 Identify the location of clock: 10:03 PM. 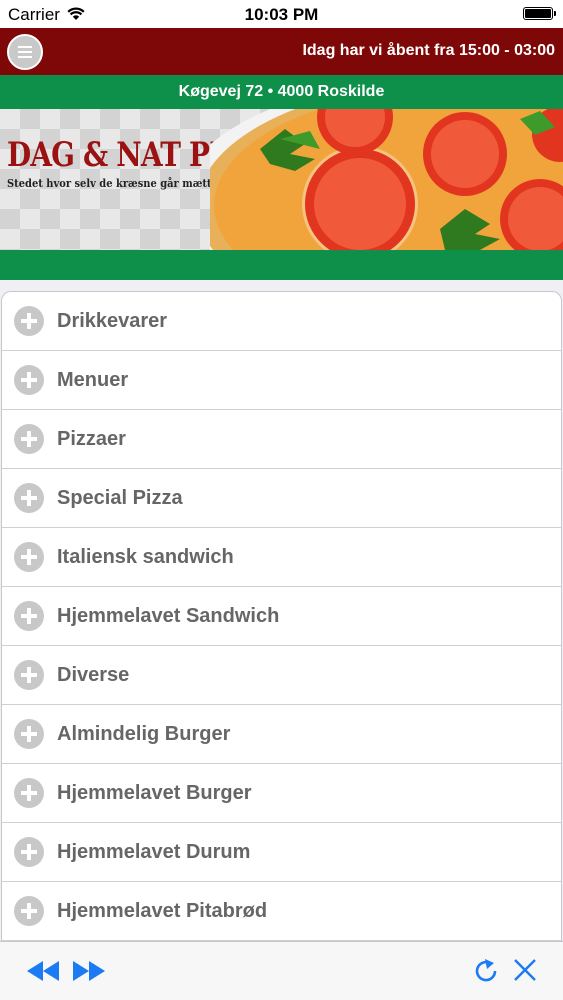
(281, 14).